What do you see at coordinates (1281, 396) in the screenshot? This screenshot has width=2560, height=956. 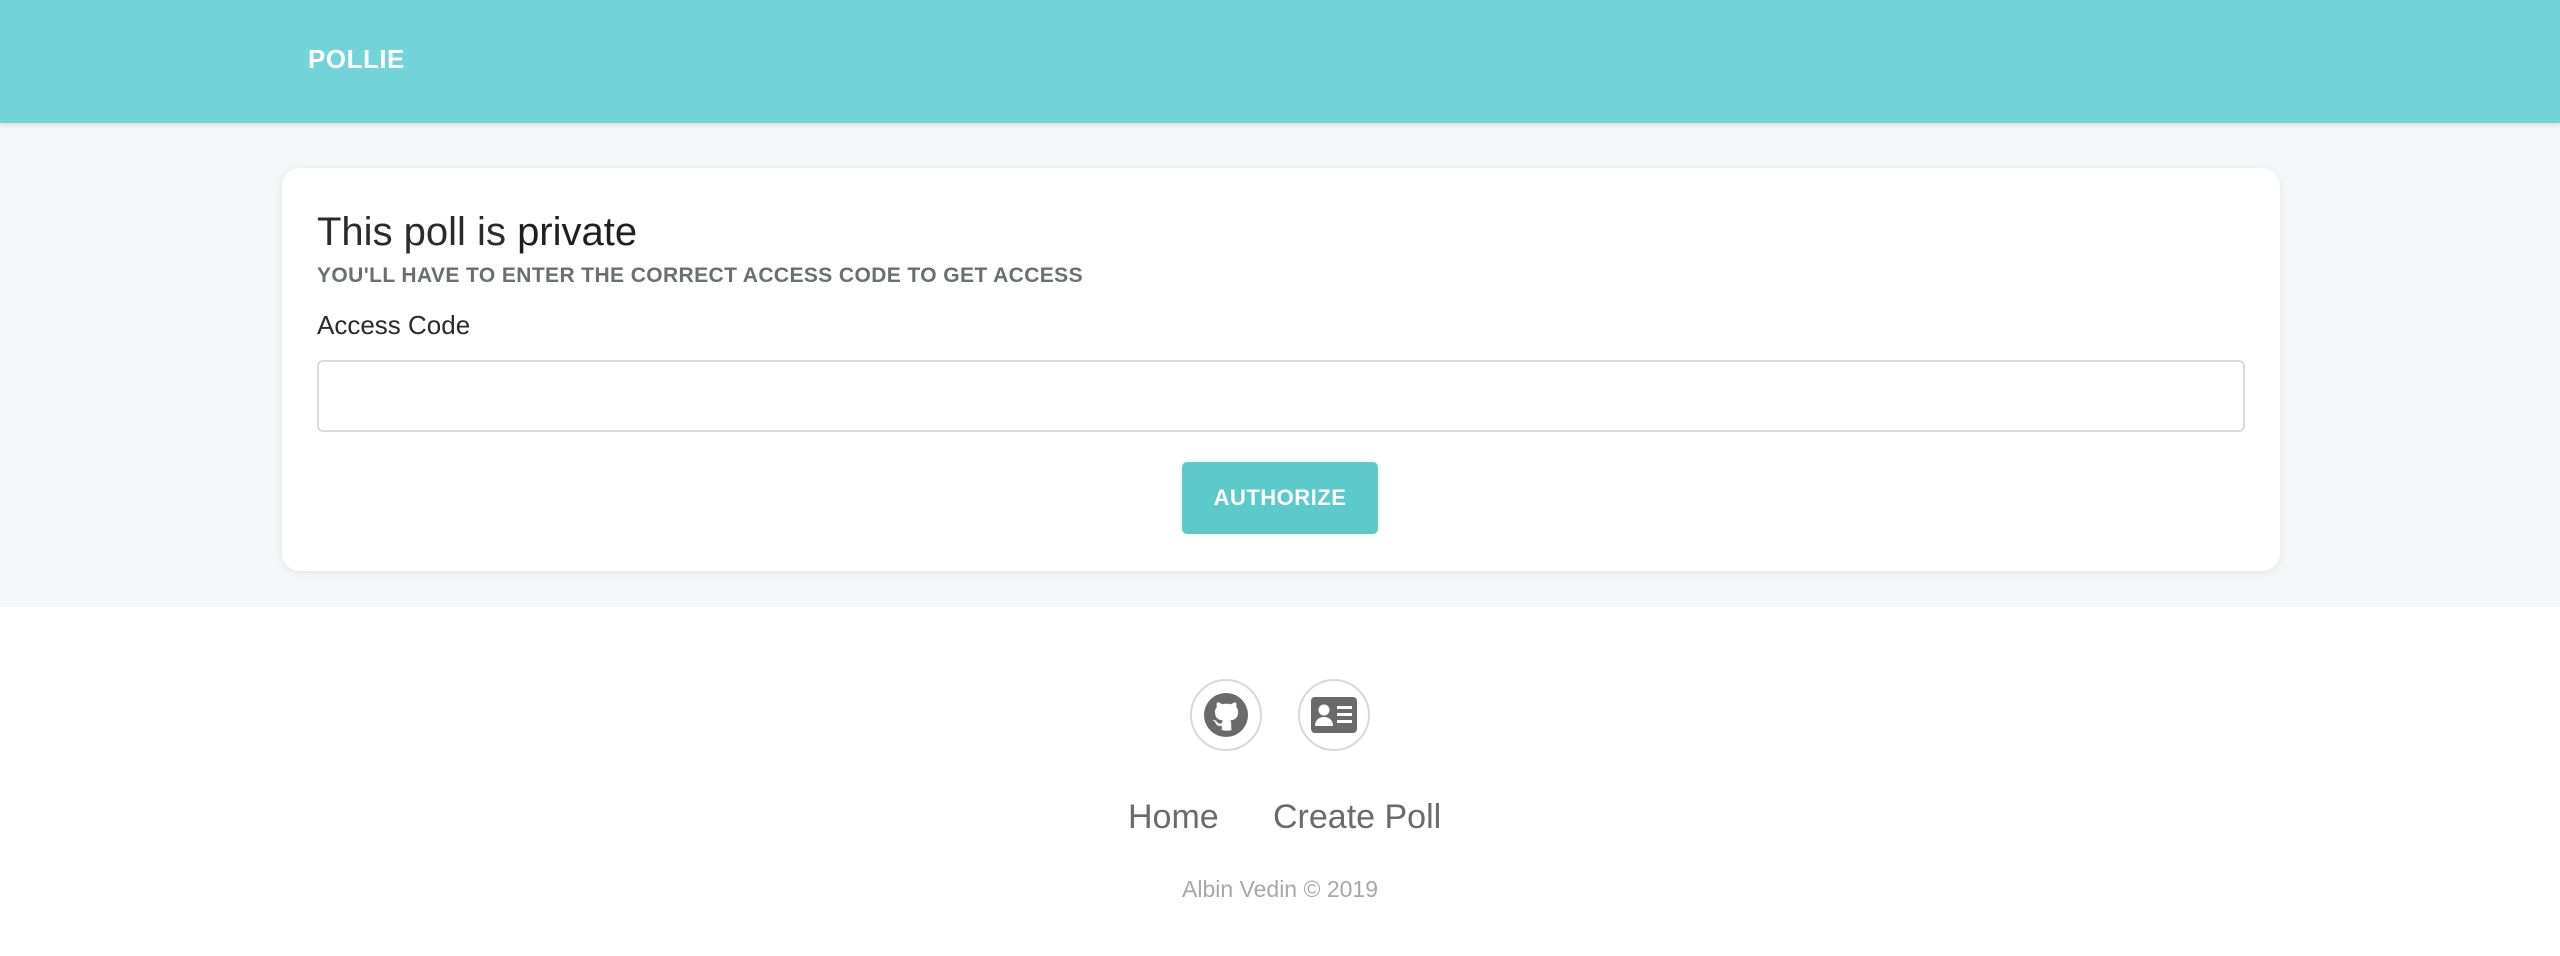 I see `access-code-input` at bounding box center [1281, 396].